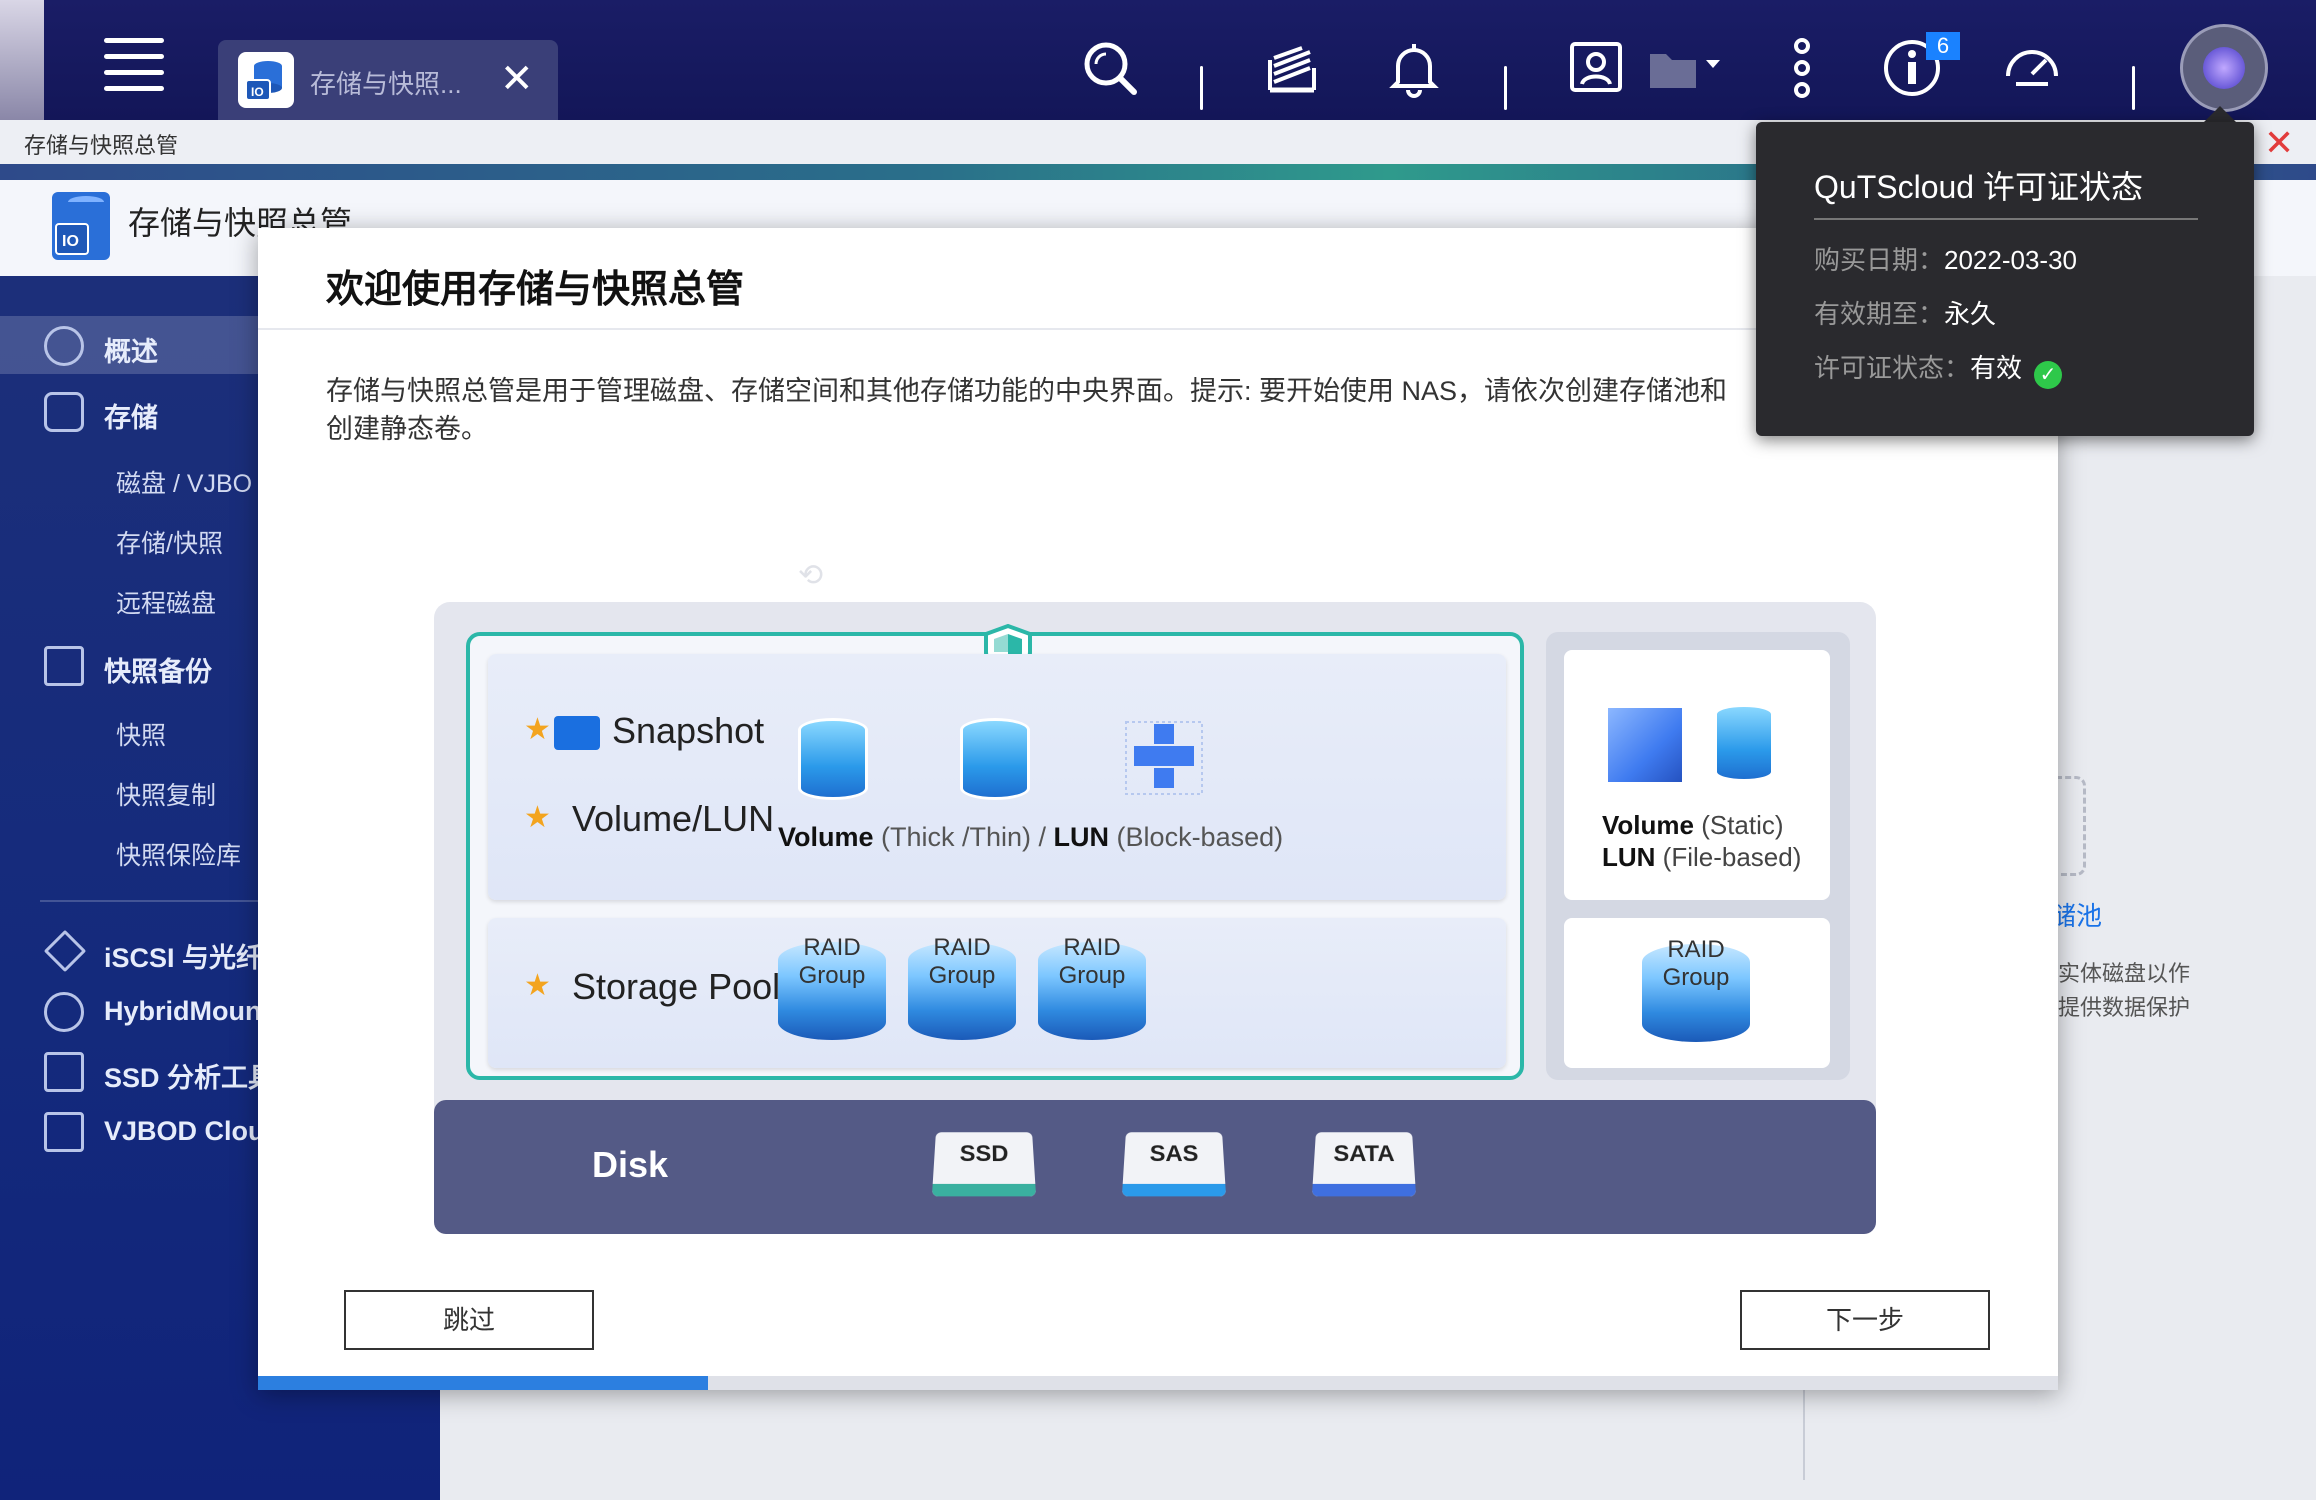 The width and height of the screenshot is (2316, 1500). I want to click on vjbod-icon, so click(64, 1132).